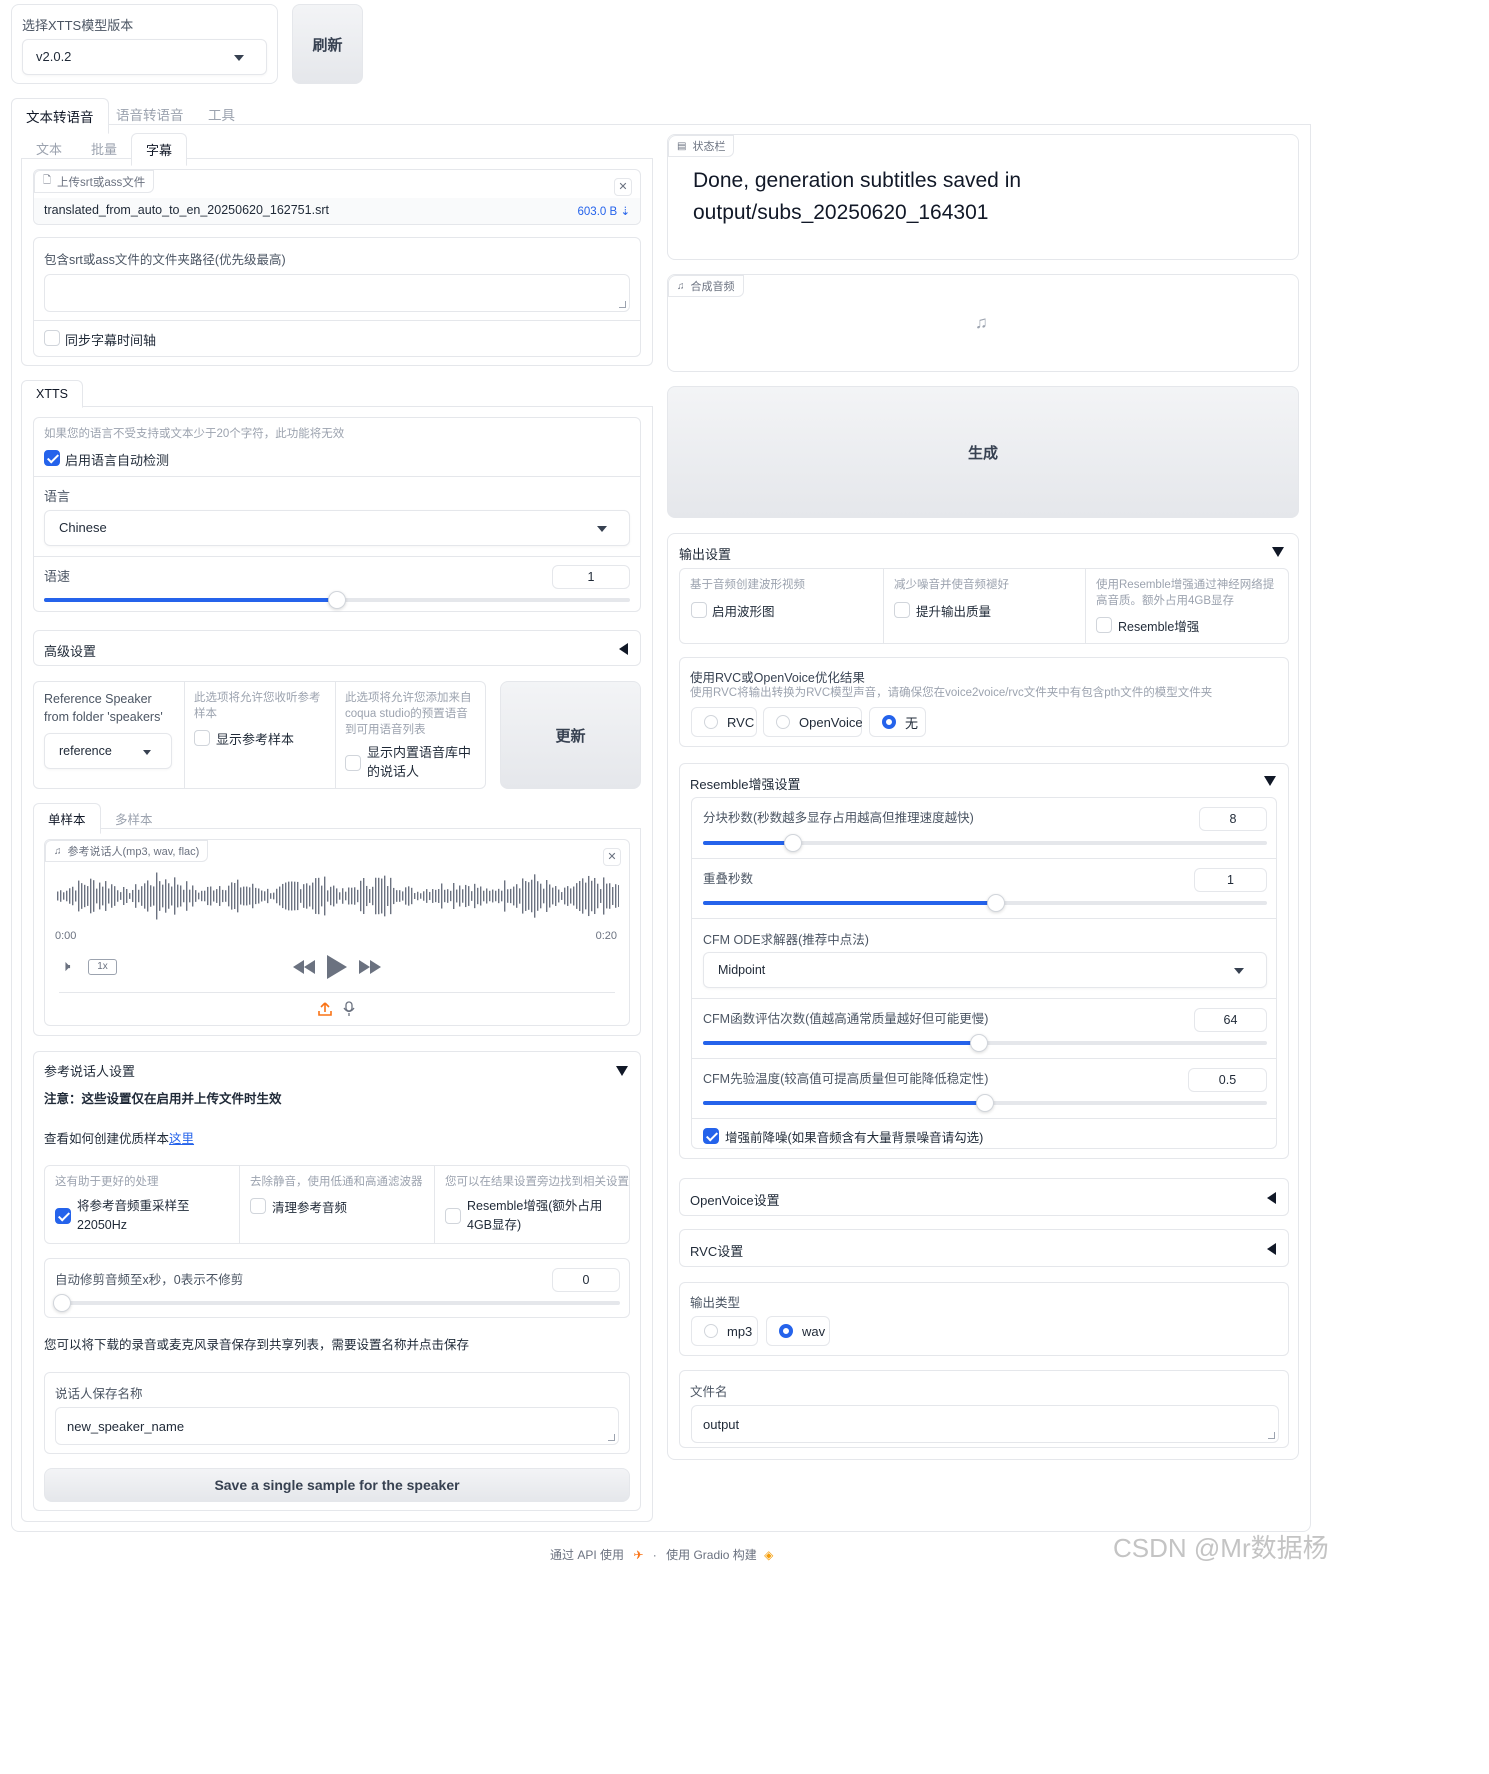 This screenshot has height=1774, width=1489. Describe the element at coordinates (728, 879) in the screenshot. I see `overlap-label: 重叠秒数` at that location.